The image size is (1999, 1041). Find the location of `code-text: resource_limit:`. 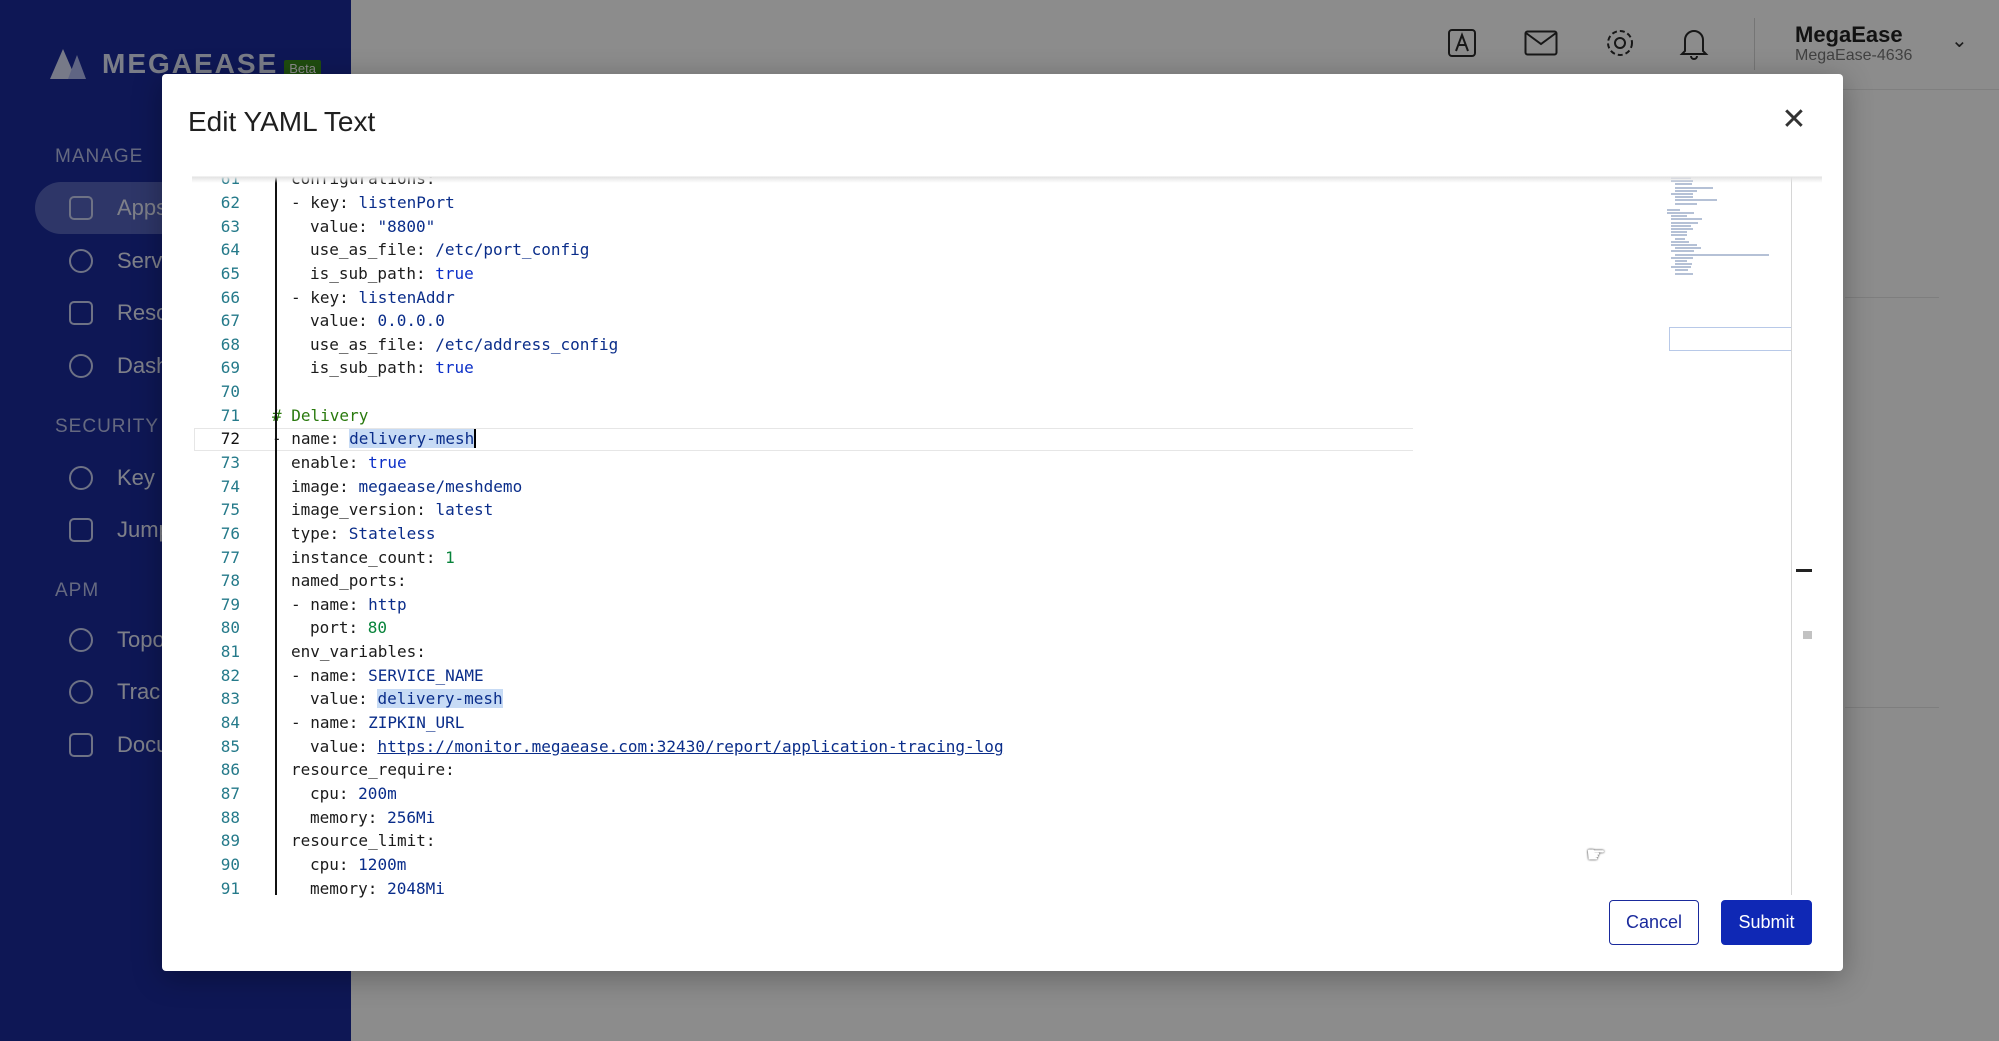

code-text: resource_limit: is located at coordinates (368, 840).